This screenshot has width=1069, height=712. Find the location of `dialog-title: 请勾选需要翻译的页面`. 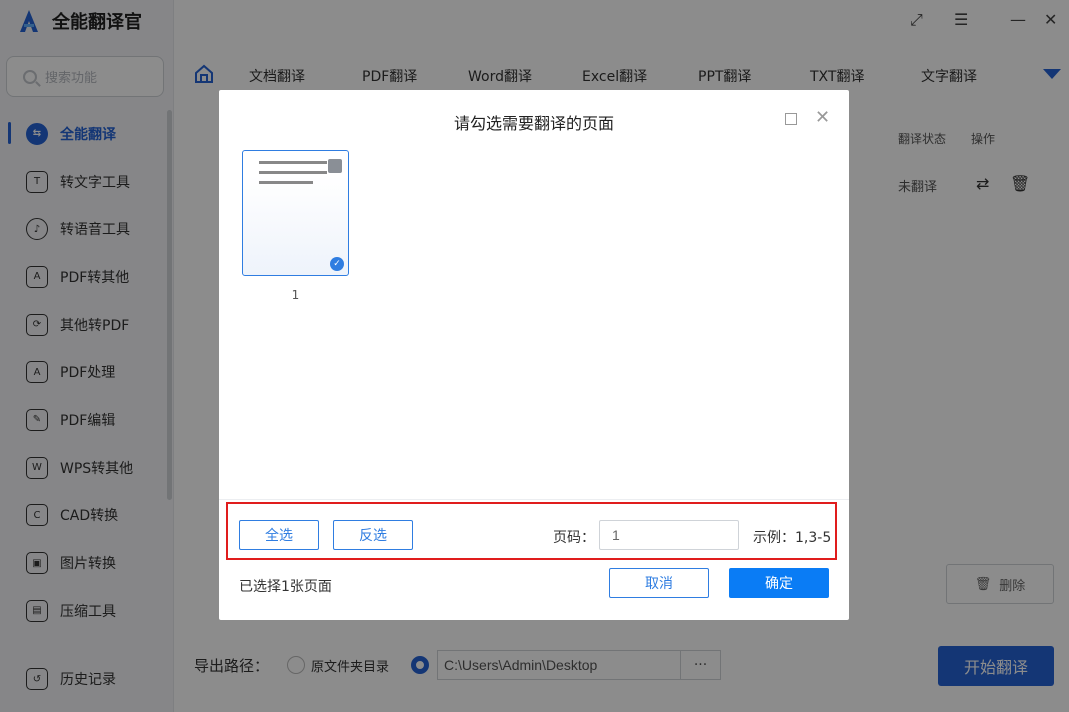

dialog-title: 请勾选需要翻译的页面 is located at coordinates (533, 123).